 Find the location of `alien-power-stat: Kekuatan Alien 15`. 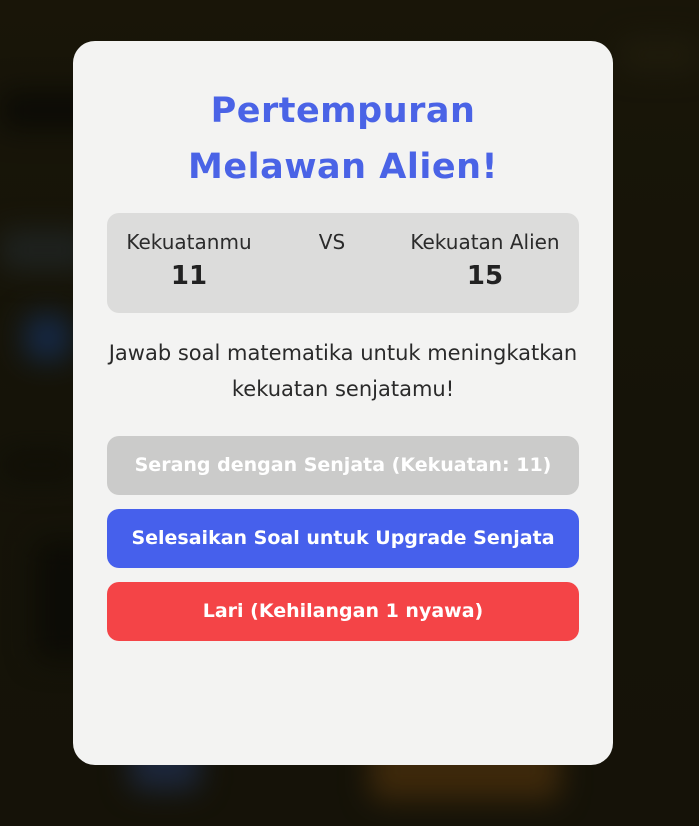

alien-power-stat: Kekuatan Alien 15 is located at coordinates (485, 262).